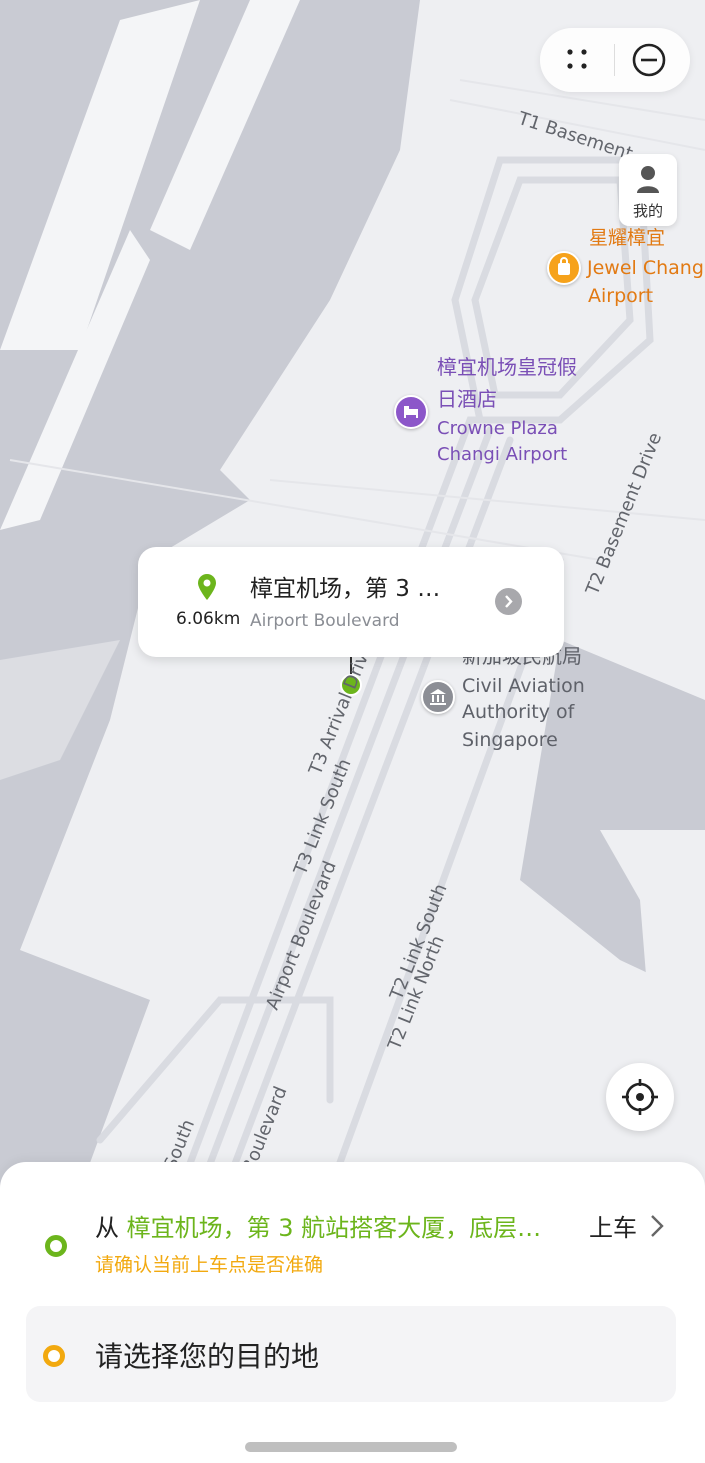 The width and height of the screenshot is (705, 1463). I want to click on pickup-suffix: 上车, so click(613, 1228).